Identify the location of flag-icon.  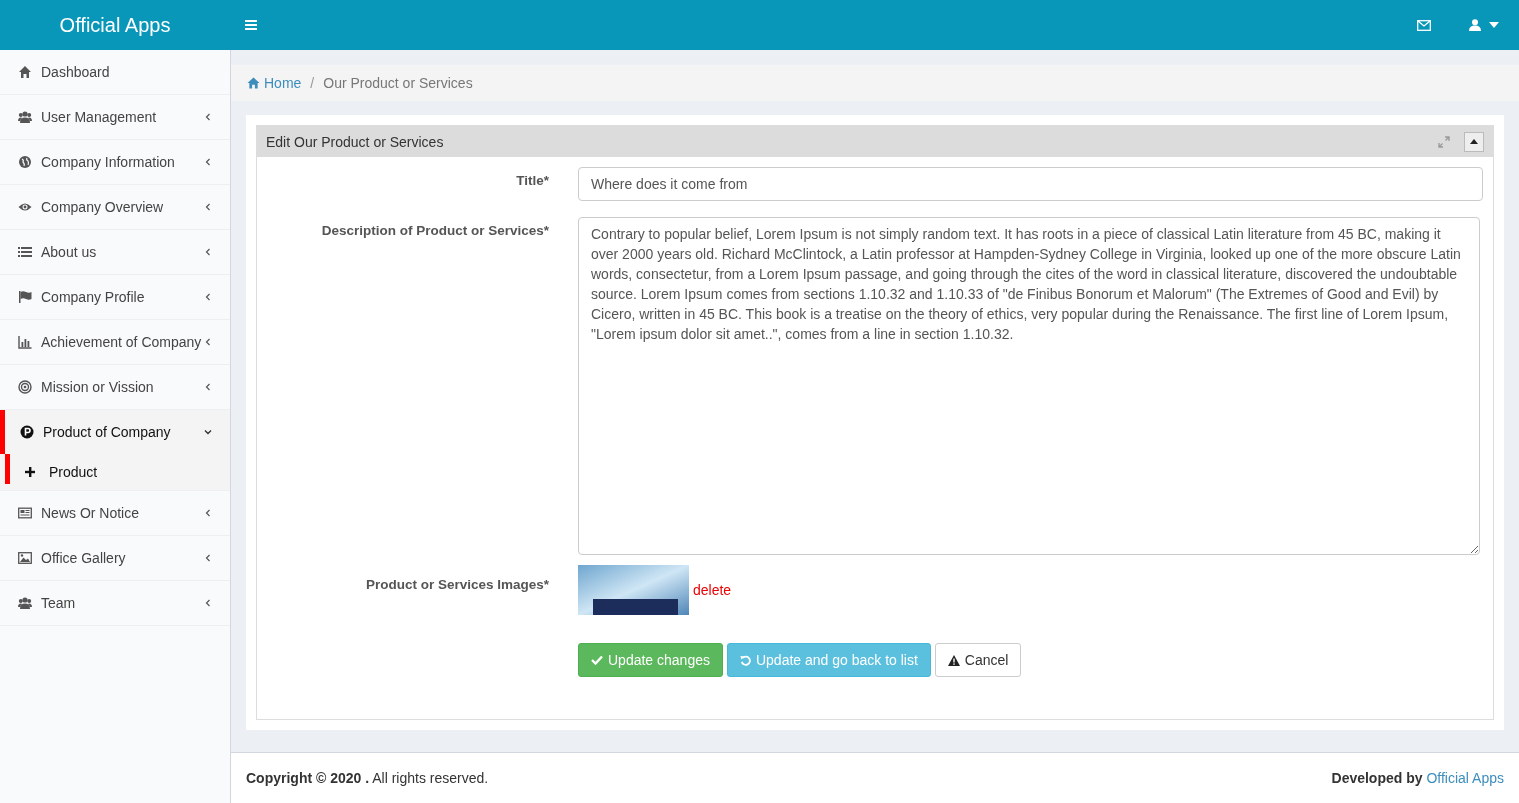
(25, 297).